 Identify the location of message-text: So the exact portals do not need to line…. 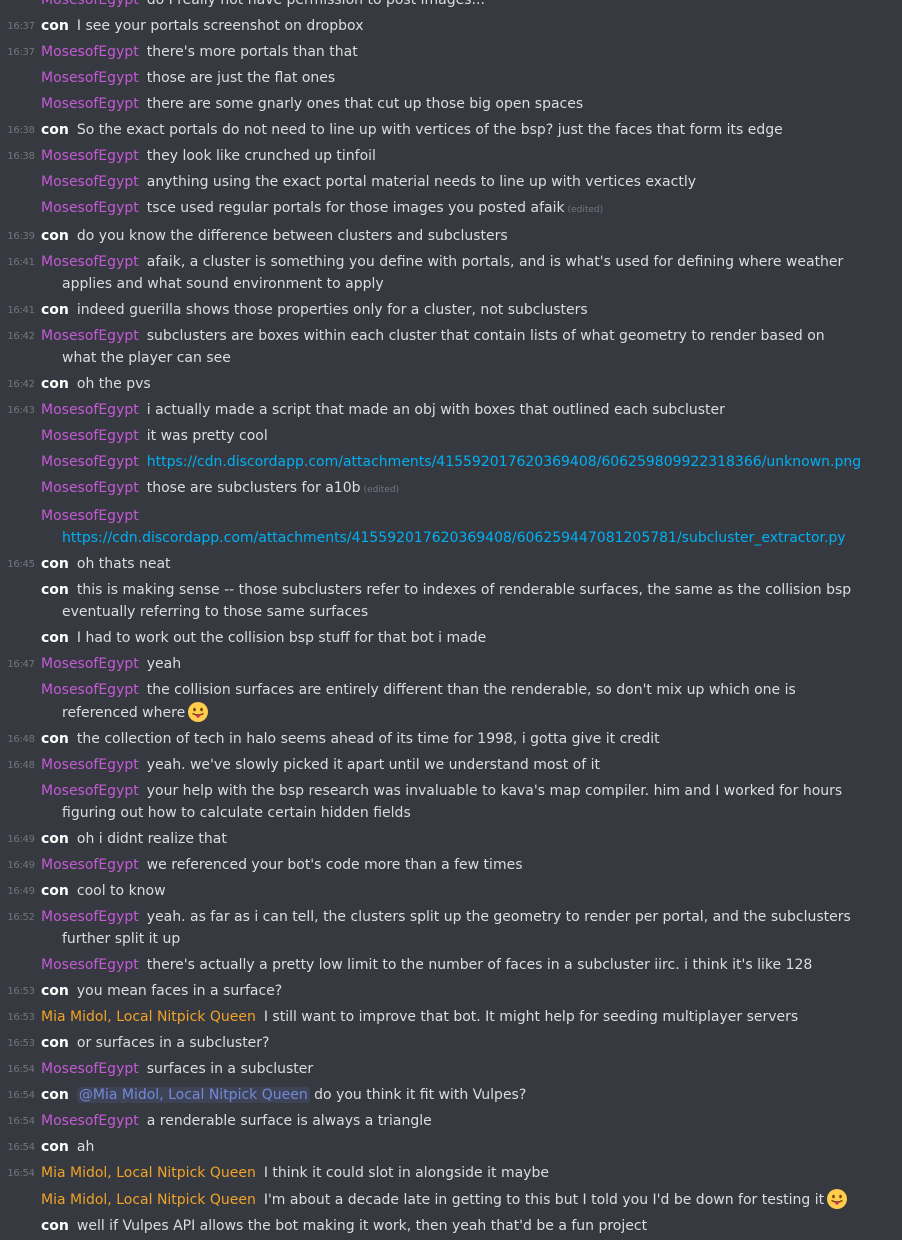
(429, 130).